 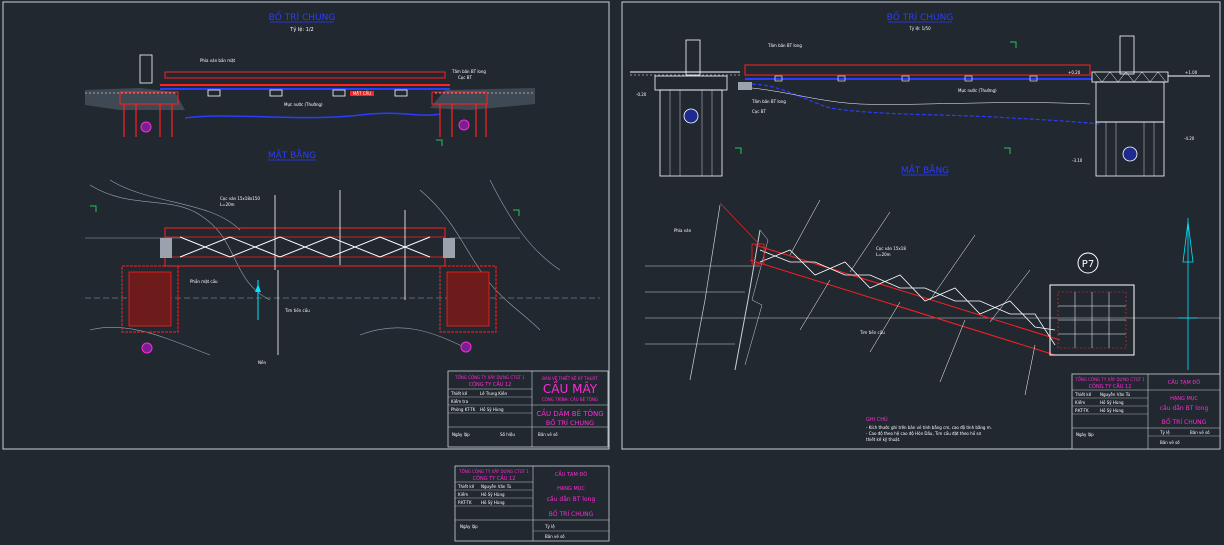 What do you see at coordinates (1112, 410) in the screenshot?
I see `right-tb-row3-value: Hồ Sỹ Hùng` at bounding box center [1112, 410].